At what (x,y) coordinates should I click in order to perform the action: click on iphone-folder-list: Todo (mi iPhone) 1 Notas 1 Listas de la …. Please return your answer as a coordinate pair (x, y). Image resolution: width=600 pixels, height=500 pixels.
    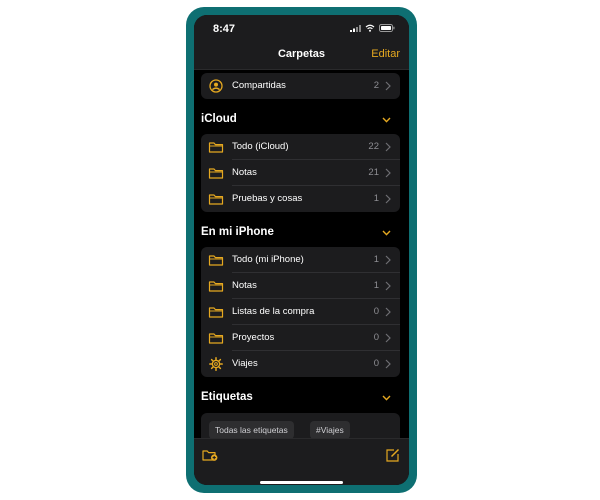
    Looking at the image, I should click on (300, 312).